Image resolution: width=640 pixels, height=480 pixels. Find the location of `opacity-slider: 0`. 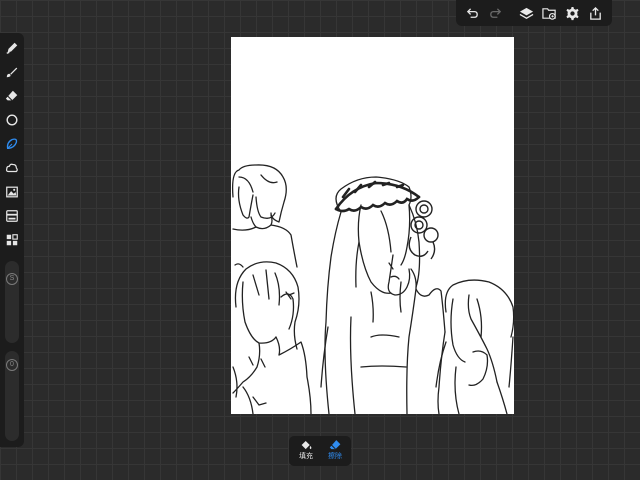

opacity-slider: 0 is located at coordinates (12, 396).